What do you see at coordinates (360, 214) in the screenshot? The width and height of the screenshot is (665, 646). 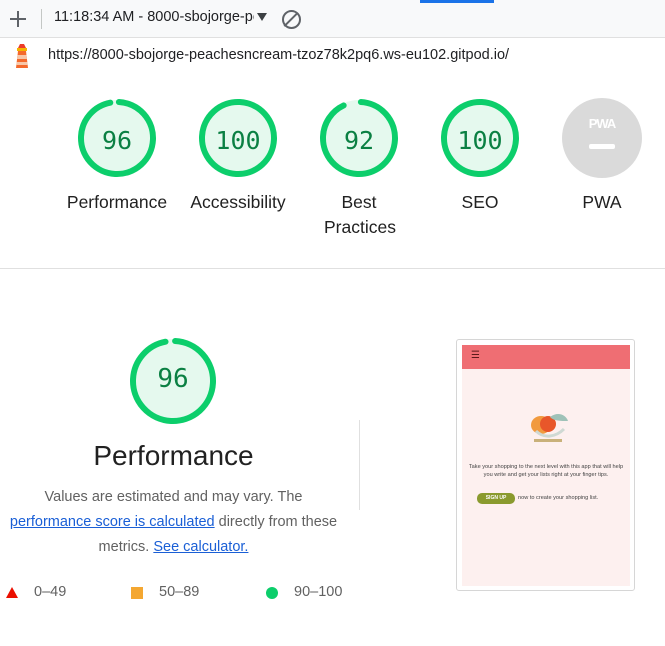 I see `gauge-label: Best Practices` at bounding box center [360, 214].